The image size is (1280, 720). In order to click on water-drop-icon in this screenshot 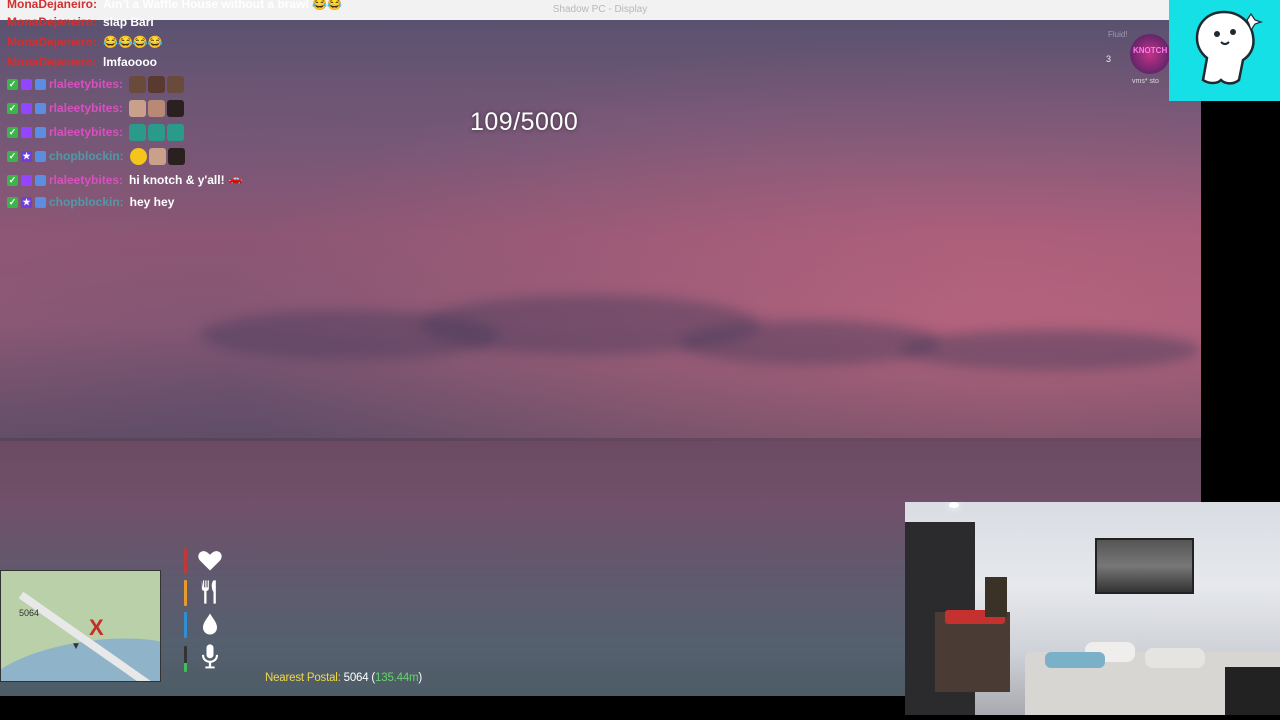, I will do `click(210, 624)`.